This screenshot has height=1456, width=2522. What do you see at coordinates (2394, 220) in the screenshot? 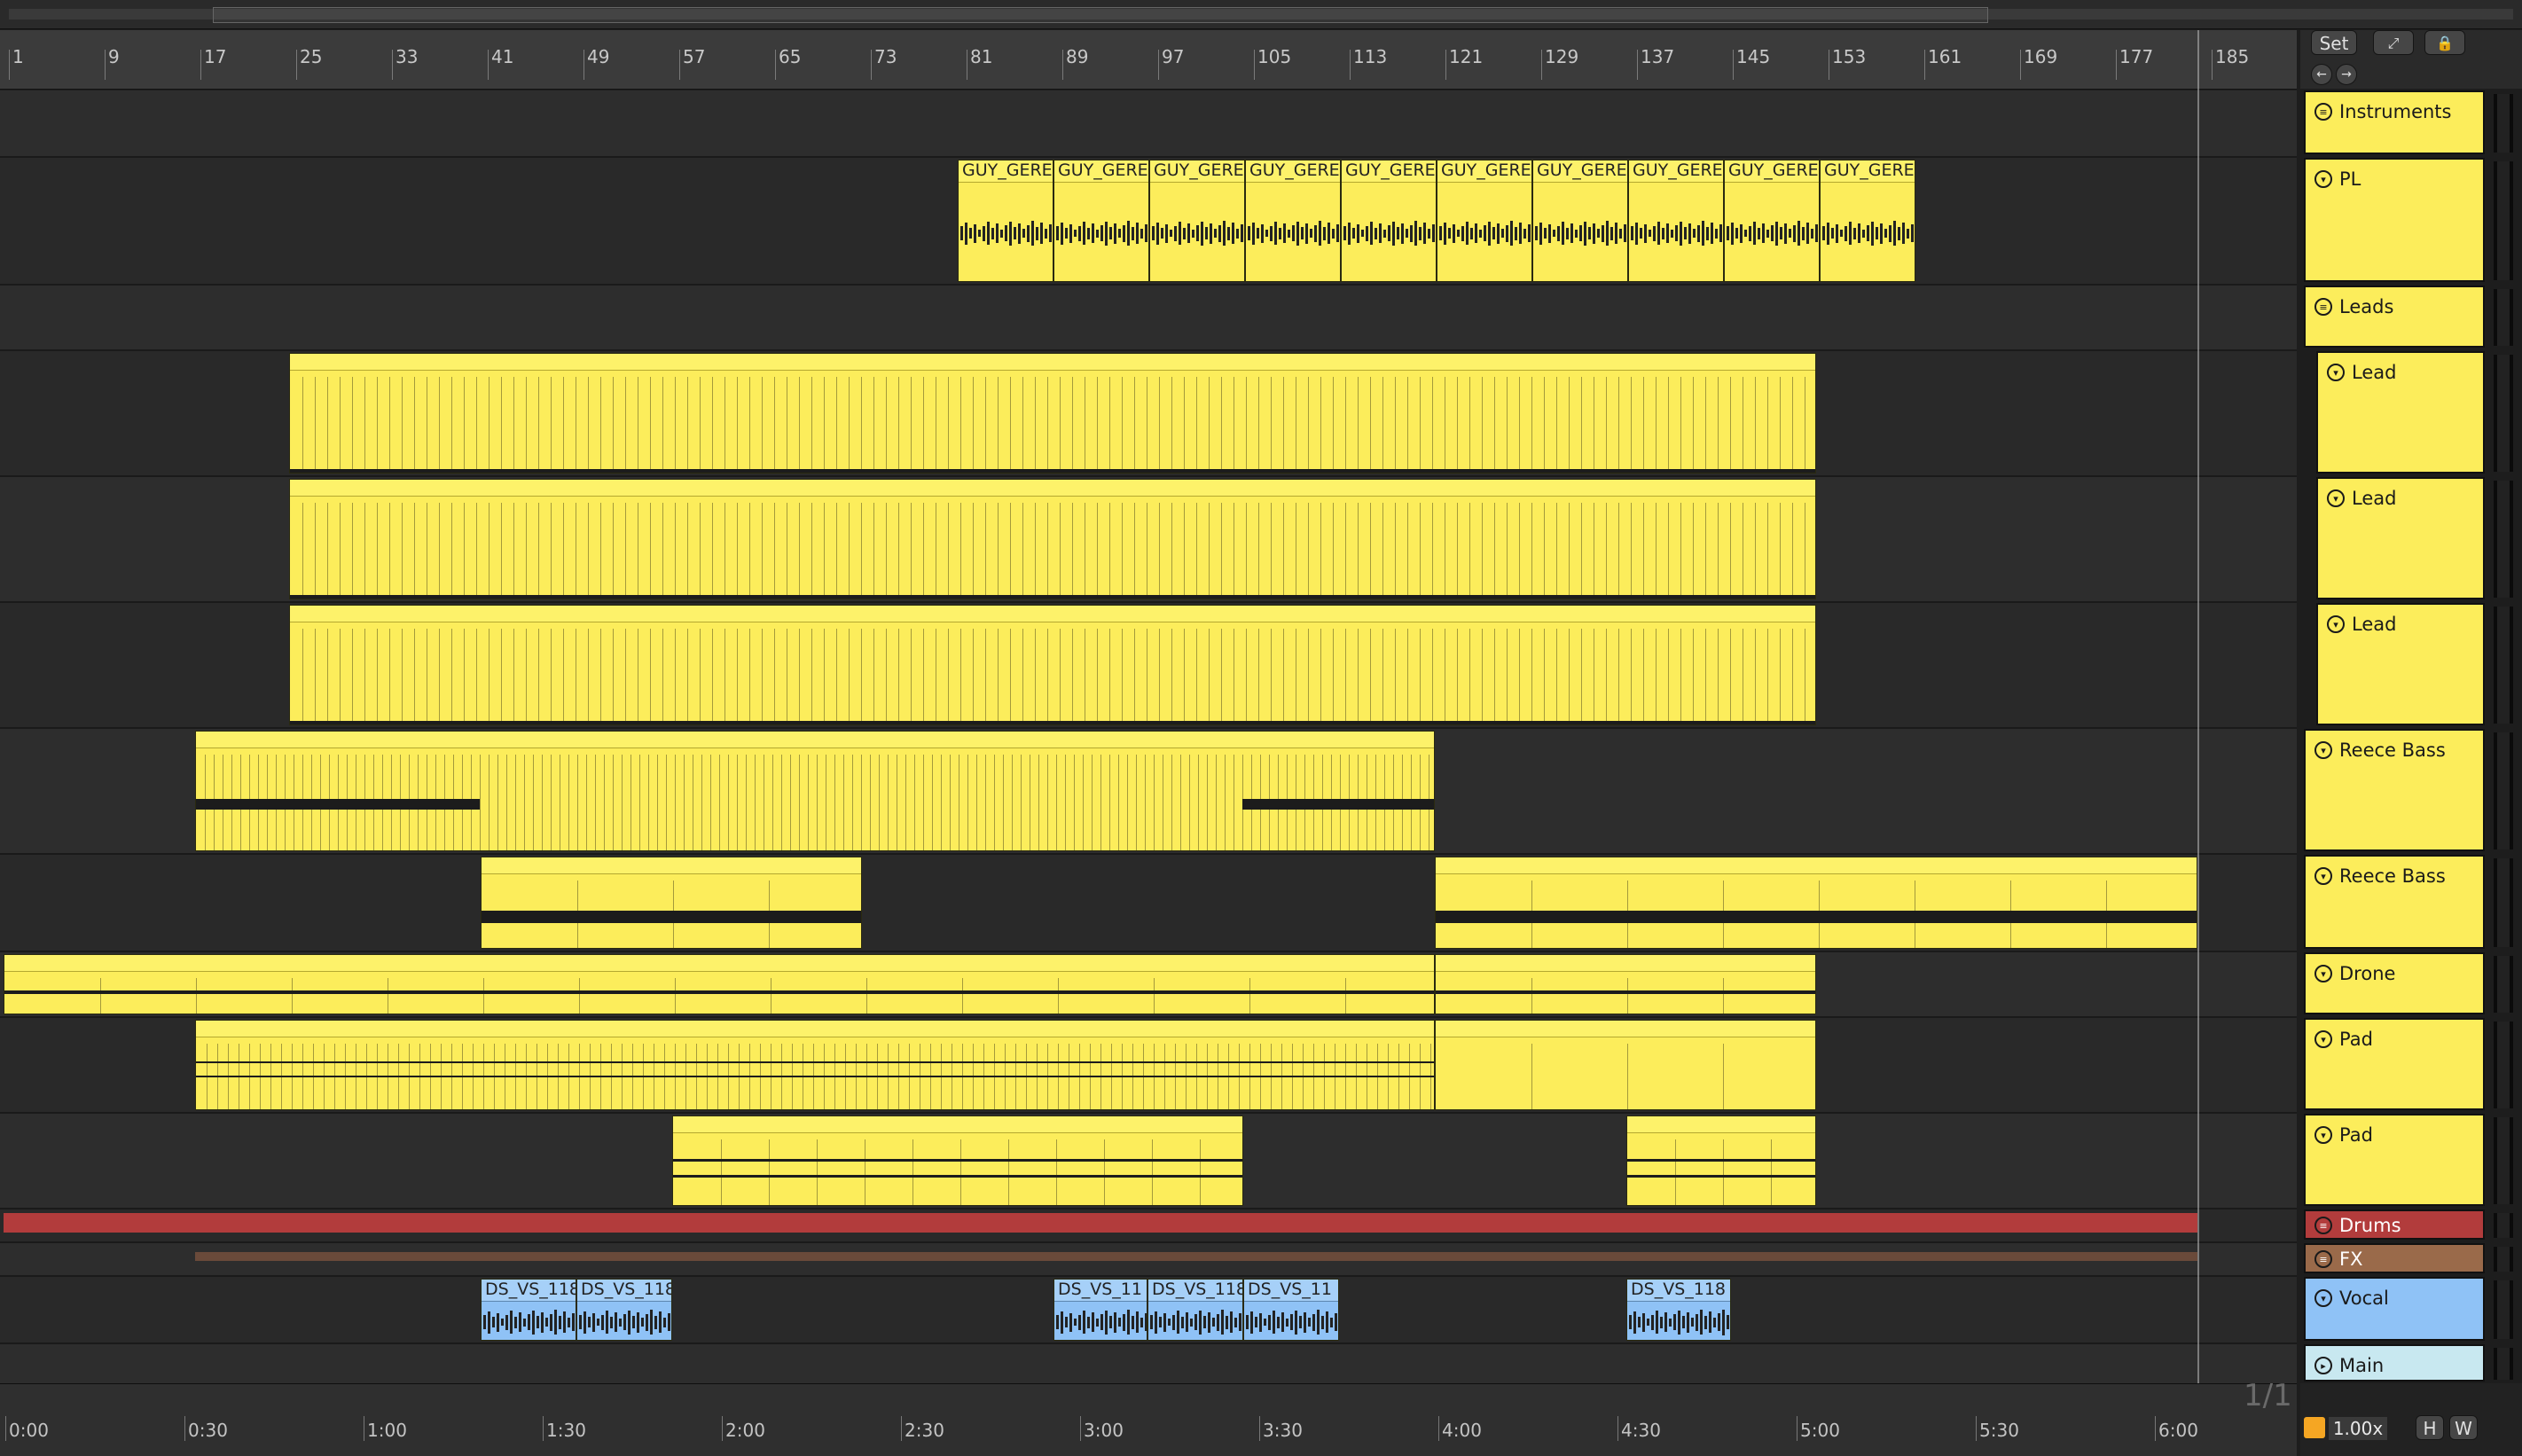
I see `track-header-pl: ▾ PL` at bounding box center [2394, 220].